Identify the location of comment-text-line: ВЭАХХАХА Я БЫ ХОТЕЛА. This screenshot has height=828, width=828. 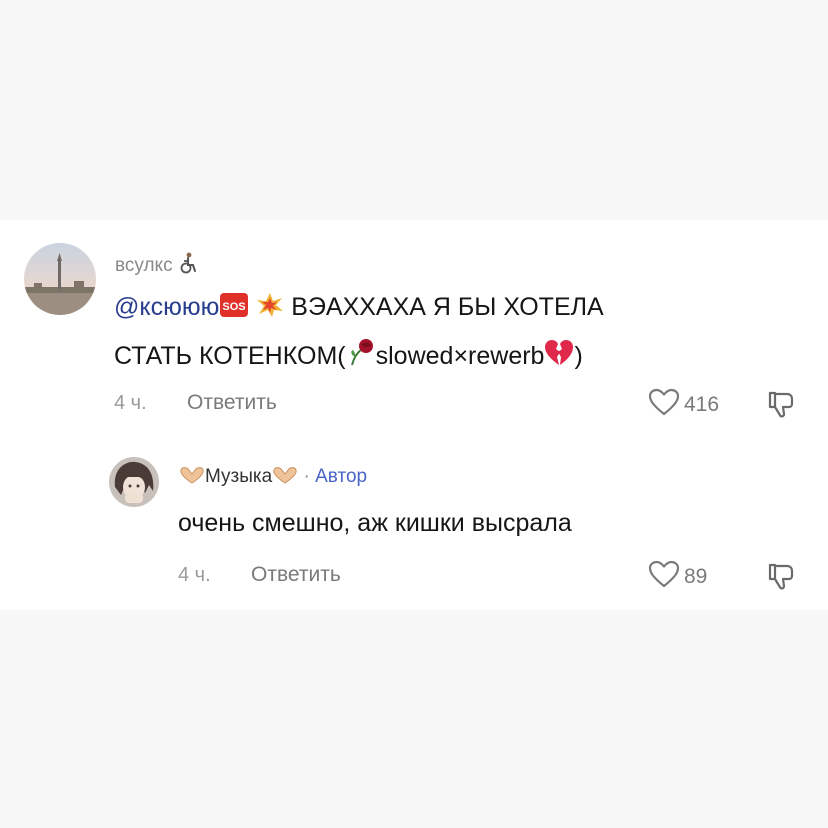
(447, 307).